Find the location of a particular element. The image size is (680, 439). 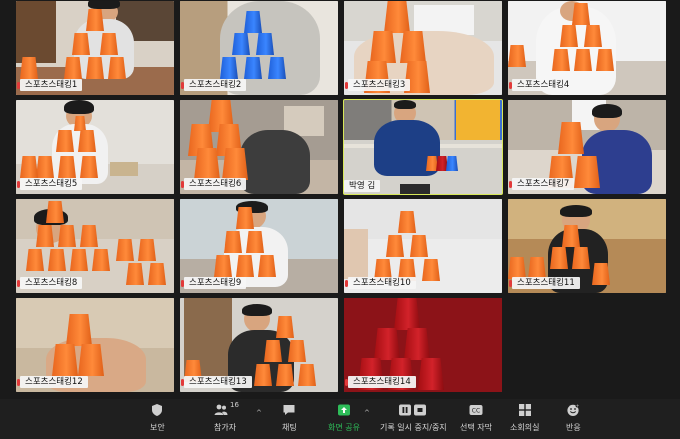

video-tile: 스포츠스태킹10 is located at coordinates (423, 246).